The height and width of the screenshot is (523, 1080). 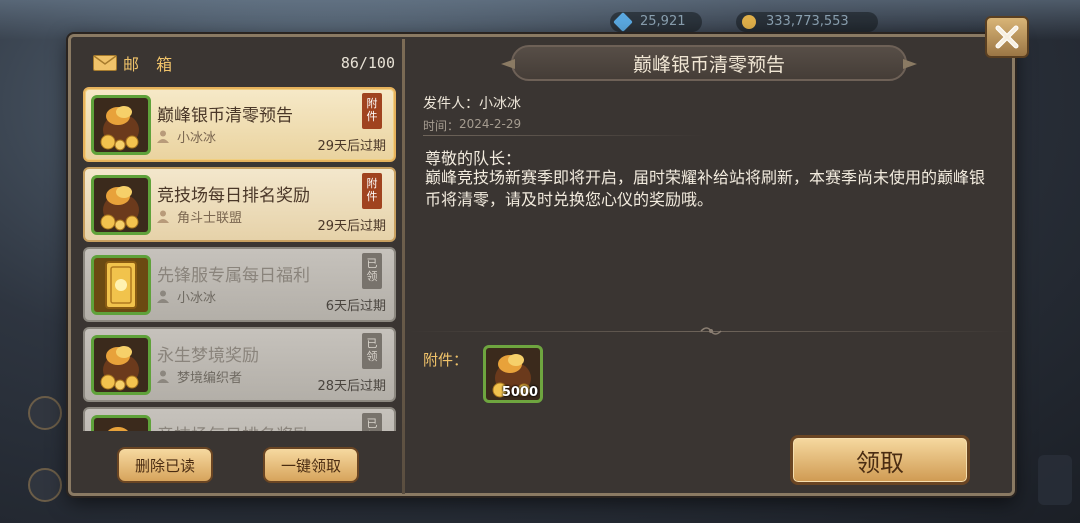 I want to click on detail-greeting: 尊敬的队长：, so click(x=473, y=158).